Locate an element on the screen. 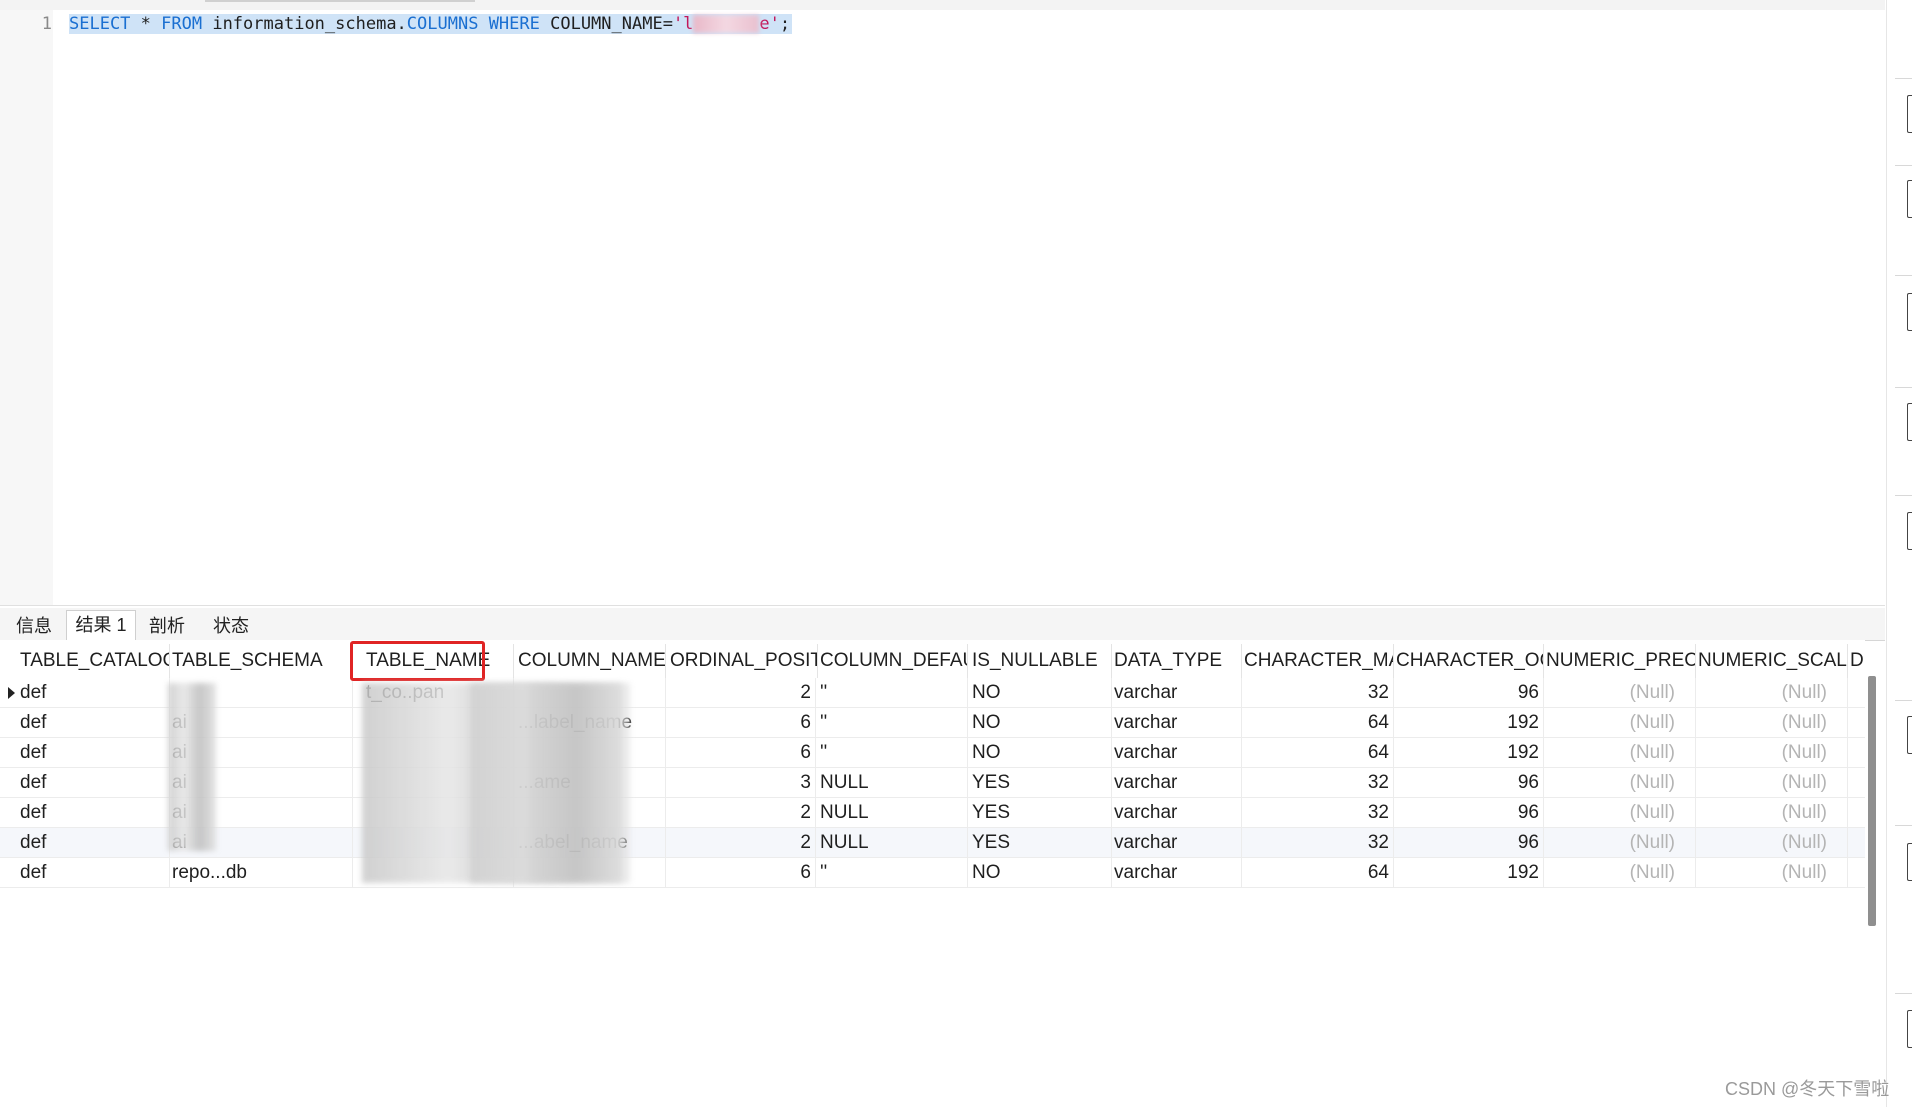 Image resolution: width=1912 pixels, height=1107 pixels. header-data-type: DATA_TYPE is located at coordinates (1177, 661).